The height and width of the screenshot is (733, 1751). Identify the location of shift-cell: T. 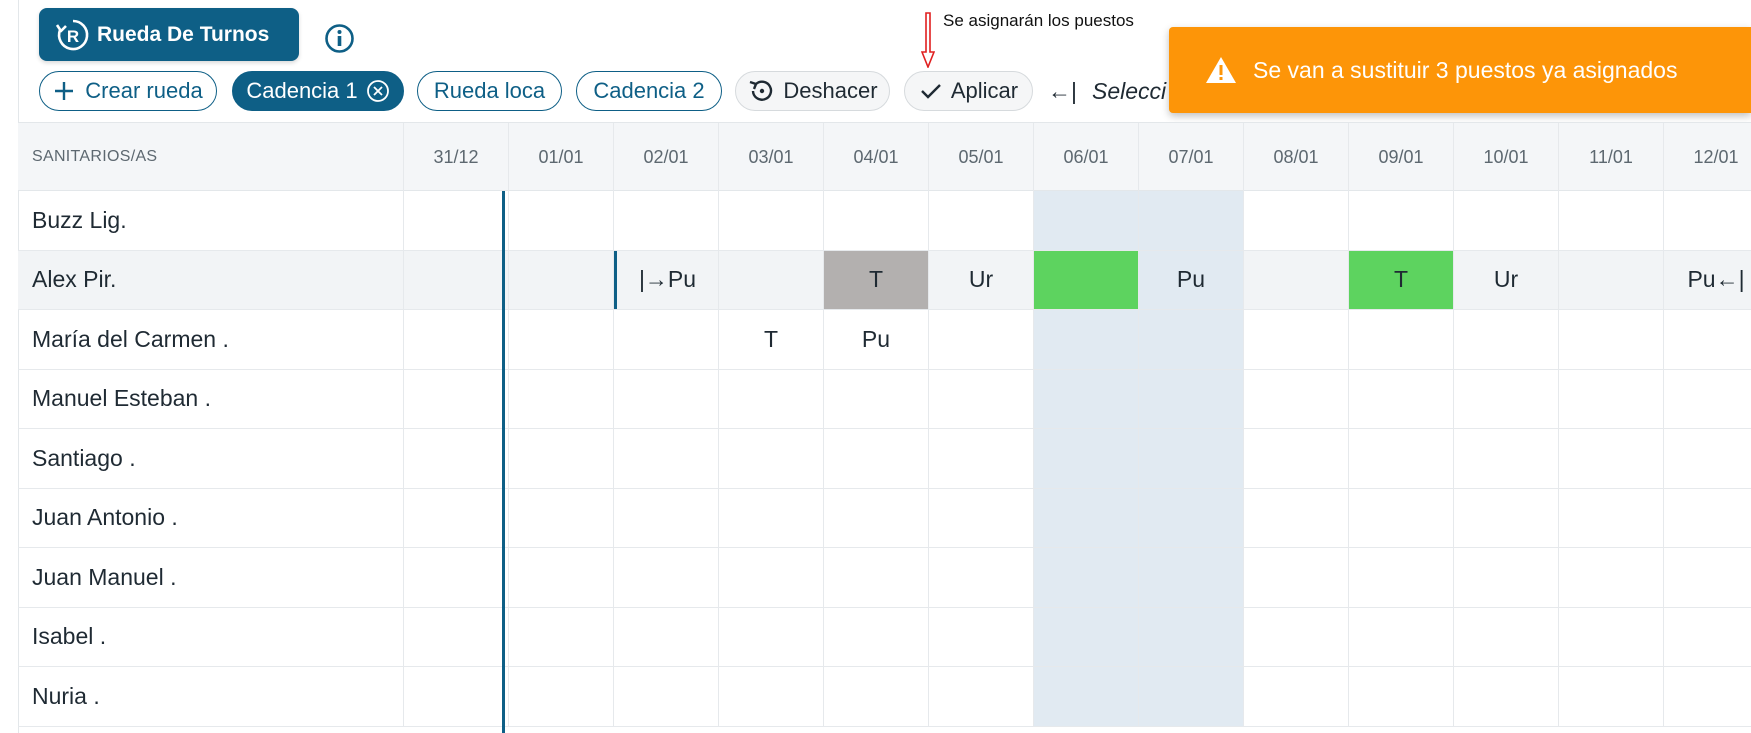
(1401, 279).